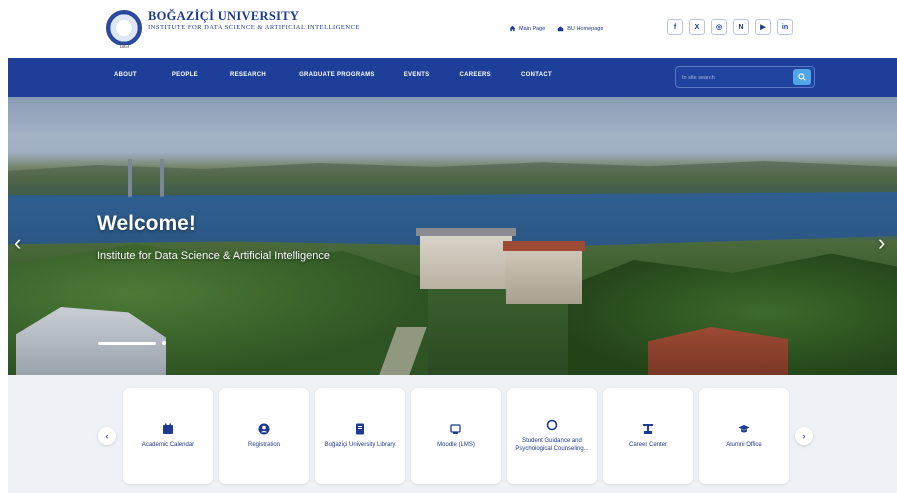 This screenshot has width=897, height=493. I want to click on building-icon, so click(560, 29).